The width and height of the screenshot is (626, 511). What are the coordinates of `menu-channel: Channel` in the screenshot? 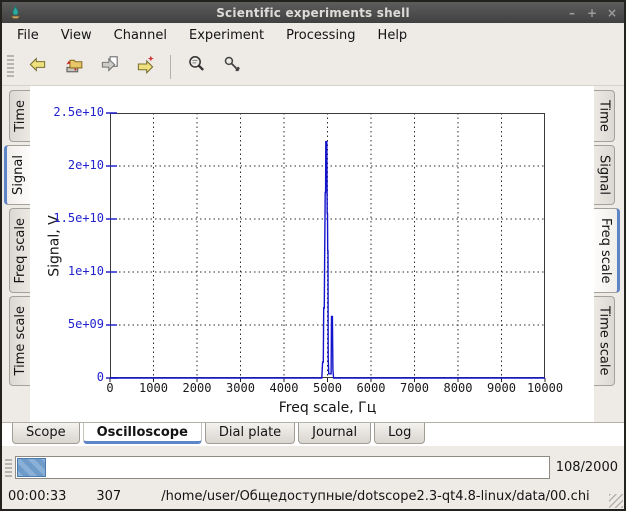 It's located at (140, 35).